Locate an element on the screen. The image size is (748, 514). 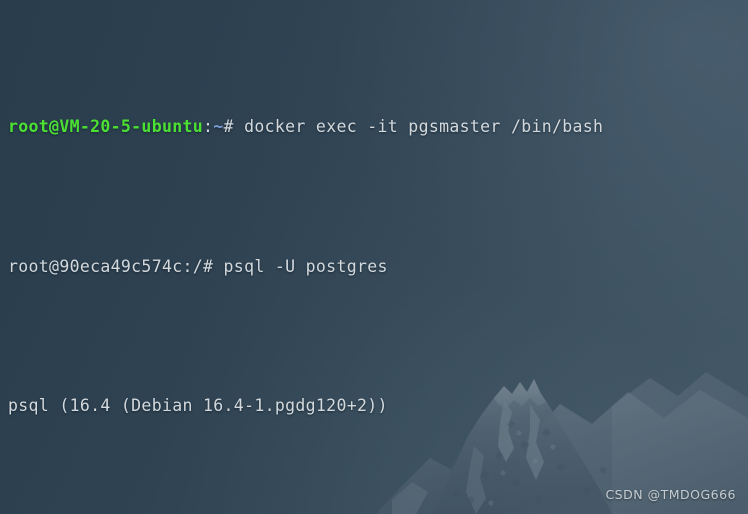
prompt-path: ~ is located at coordinates (218, 127).